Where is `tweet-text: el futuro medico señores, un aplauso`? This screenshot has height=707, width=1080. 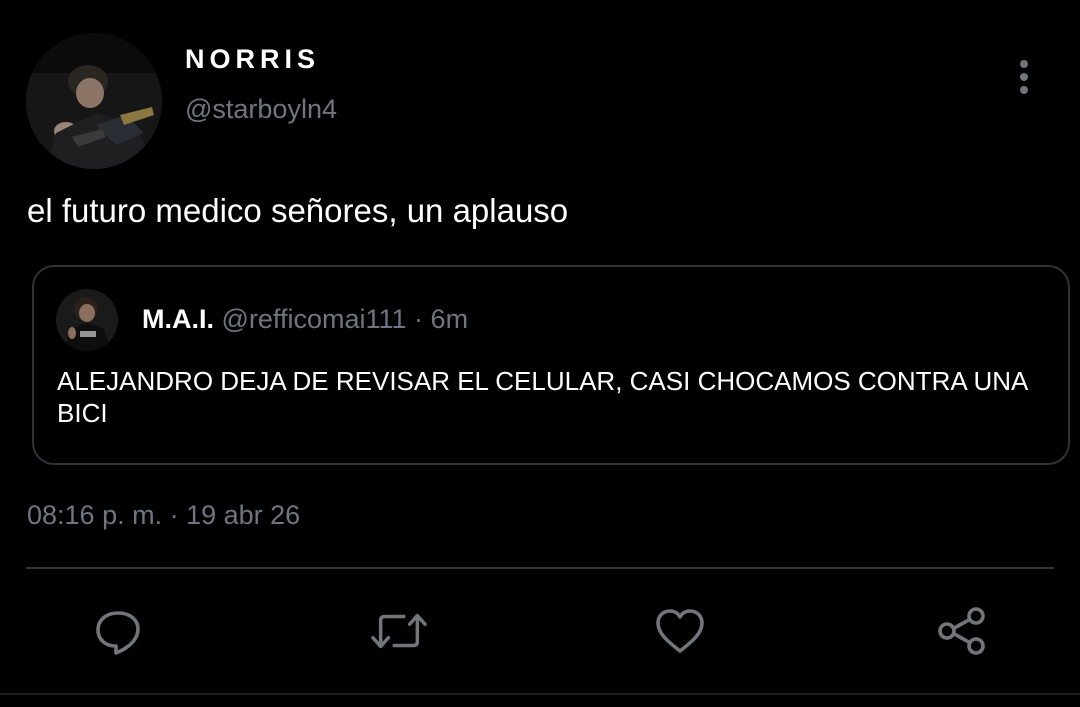
tweet-text: el futuro medico señores, un aplauso is located at coordinates (298, 210).